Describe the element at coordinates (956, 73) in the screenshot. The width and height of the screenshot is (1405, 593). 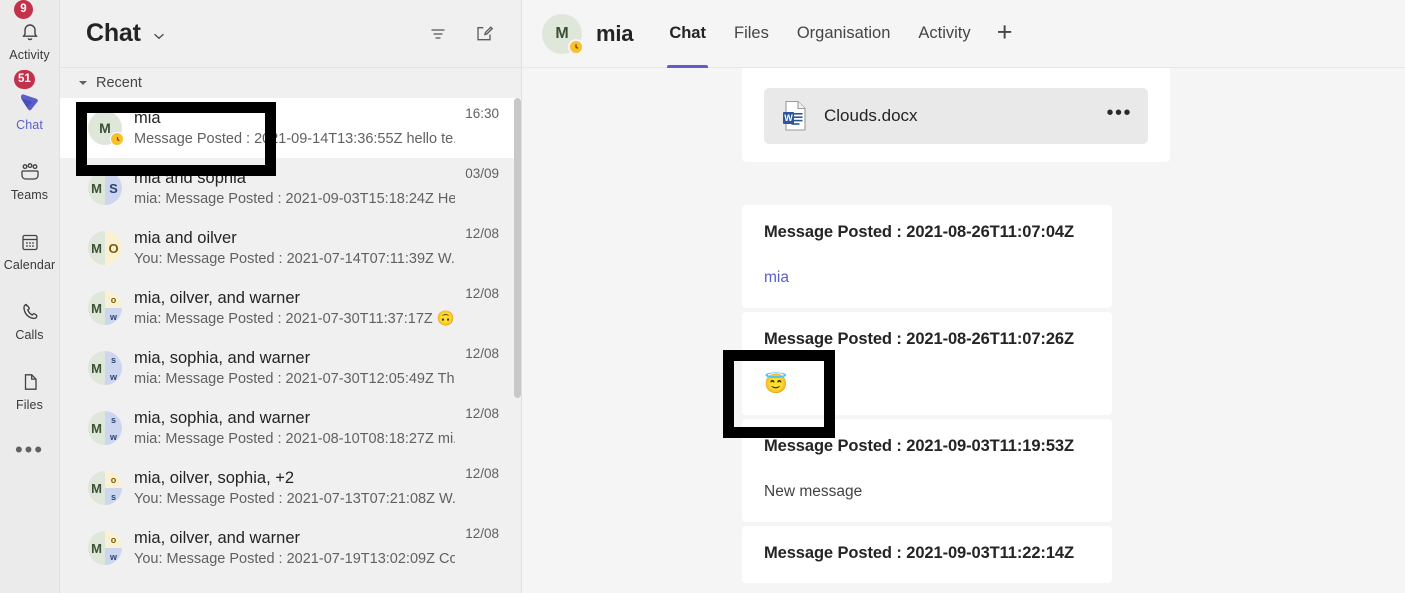
I see `message-timestamp-clipped` at that location.